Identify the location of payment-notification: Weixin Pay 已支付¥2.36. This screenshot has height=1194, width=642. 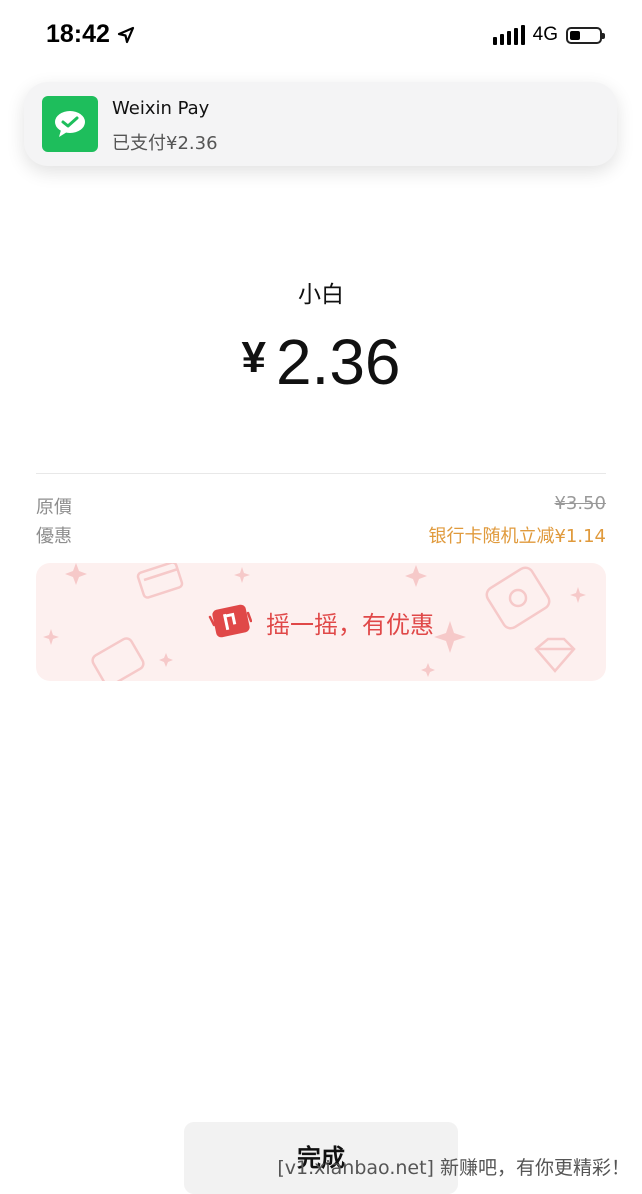
(320, 124).